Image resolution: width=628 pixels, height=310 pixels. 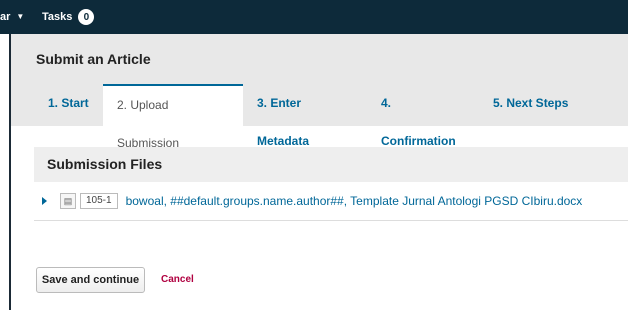 What do you see at coordinates (57, 17) in the screenshot?
I see `tasks-label: Tasks` at bounding box center [57, 17].